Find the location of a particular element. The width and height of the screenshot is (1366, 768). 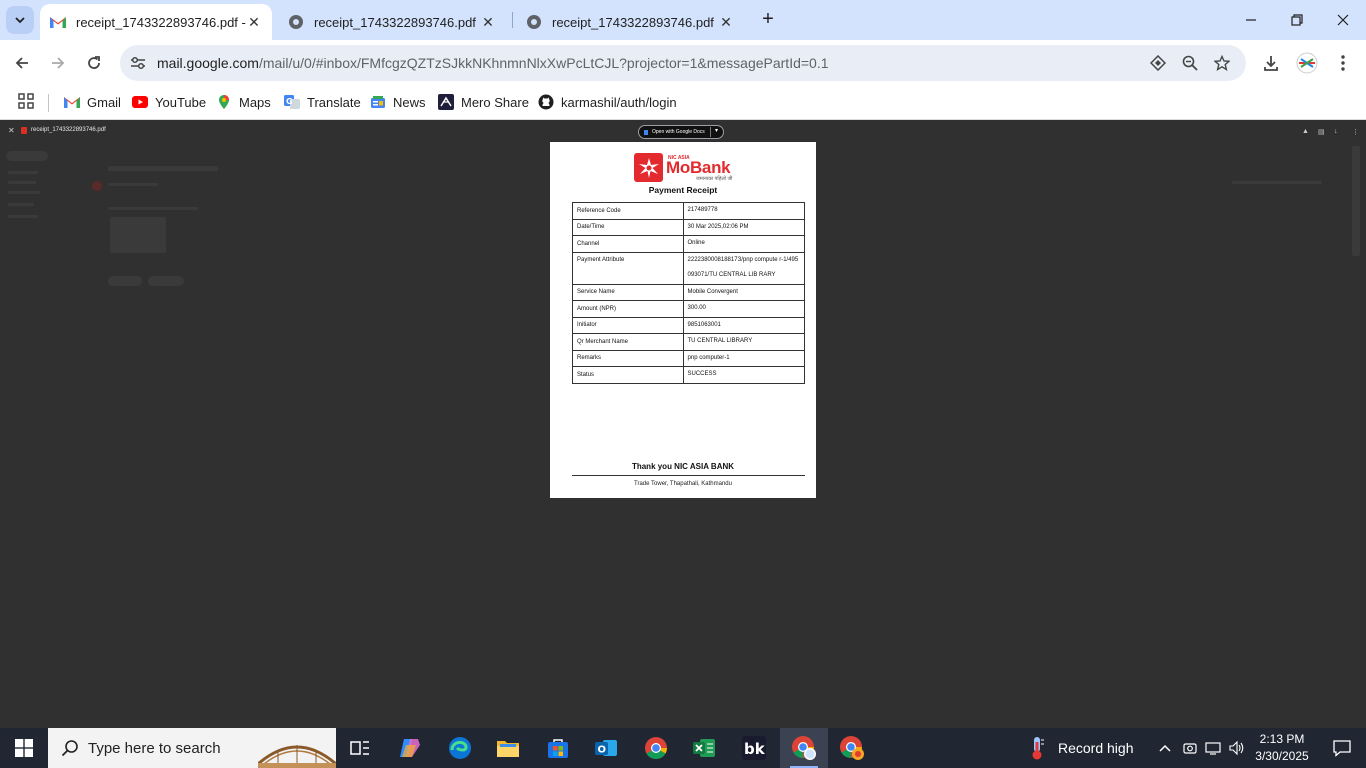

row-key: Qr Merchant Name is located at coordinates (628, 342).